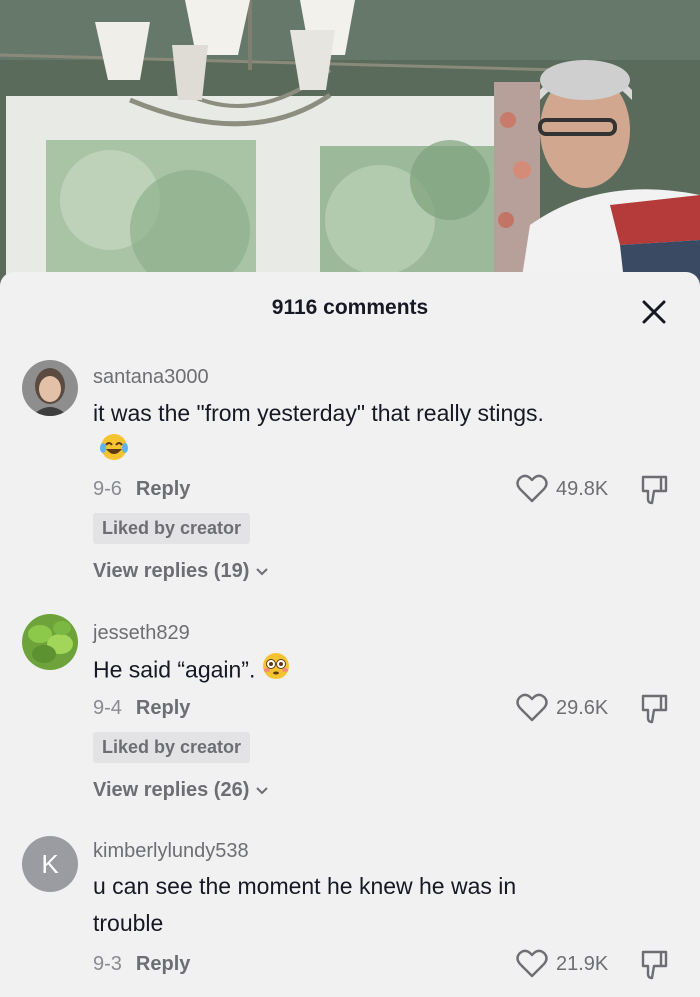  Describe the element at coordinates (582, 708) in the screenshot. I see `like-count: 29.6K` at that location.